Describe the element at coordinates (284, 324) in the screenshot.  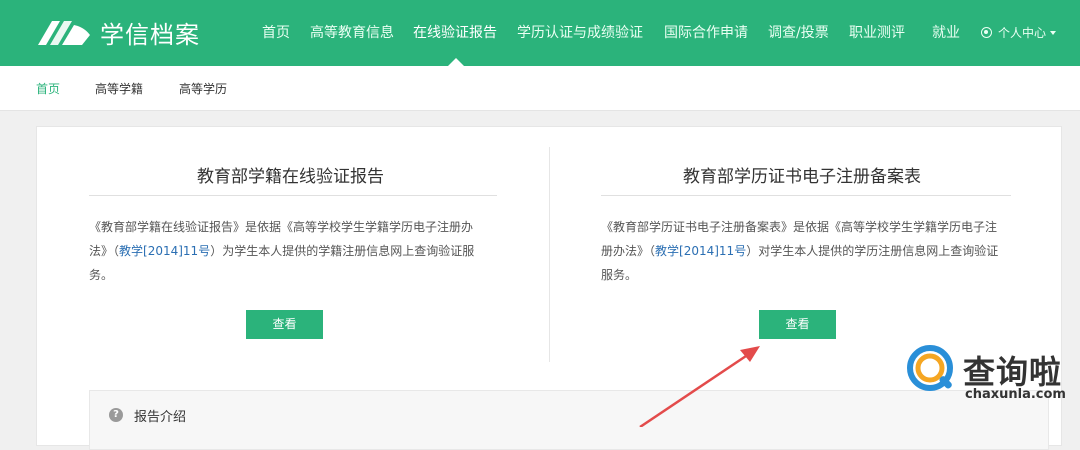
I see `view-enrollment-report-button: 查看` at that location.